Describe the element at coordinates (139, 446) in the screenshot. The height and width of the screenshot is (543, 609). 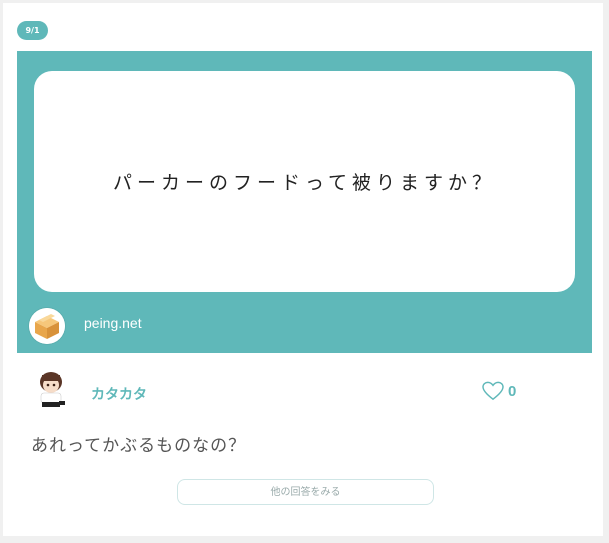
I see `answer-text: あれってかぶるものなの？` at that location.